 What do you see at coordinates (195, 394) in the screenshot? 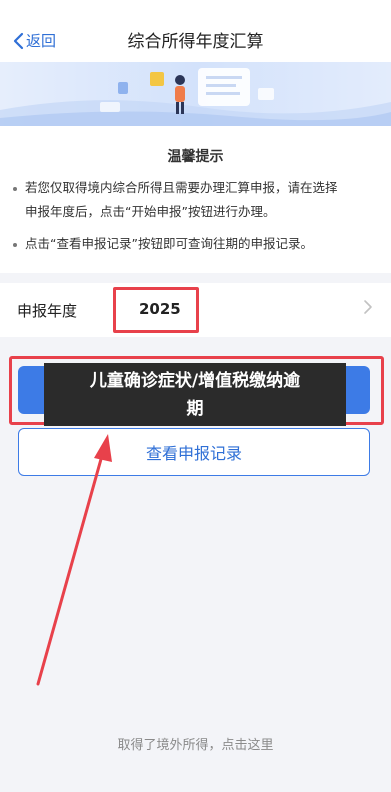
I see `overlay-caption: 儿童确诊症状/增值税缴纳逾 期` at bounding box center [195, 394].